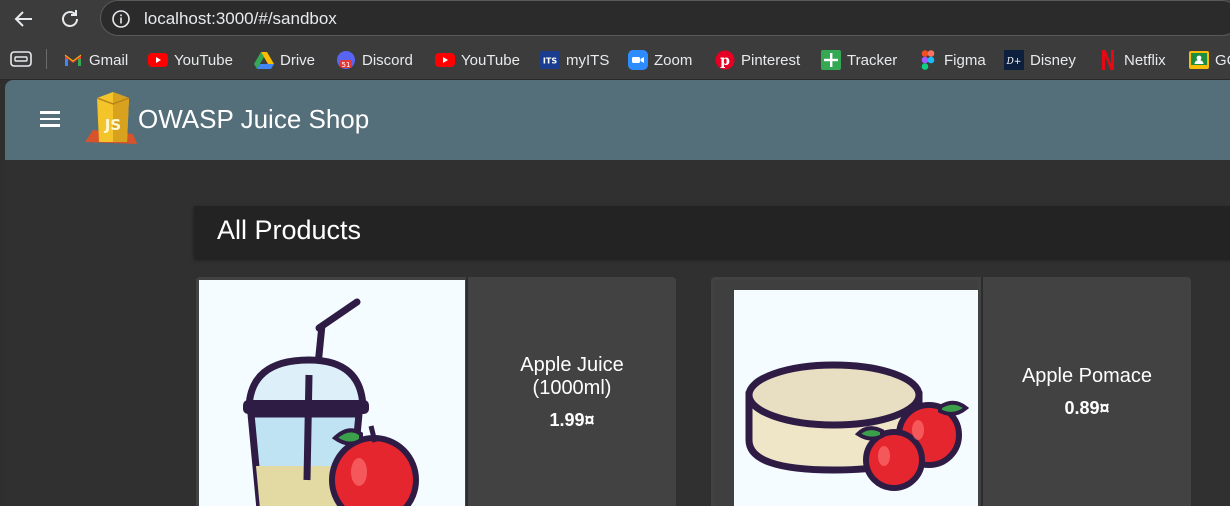 The width and height of the screenshot is (1230, 506). I want to click on discord-icon: 51, so click(346, 60).